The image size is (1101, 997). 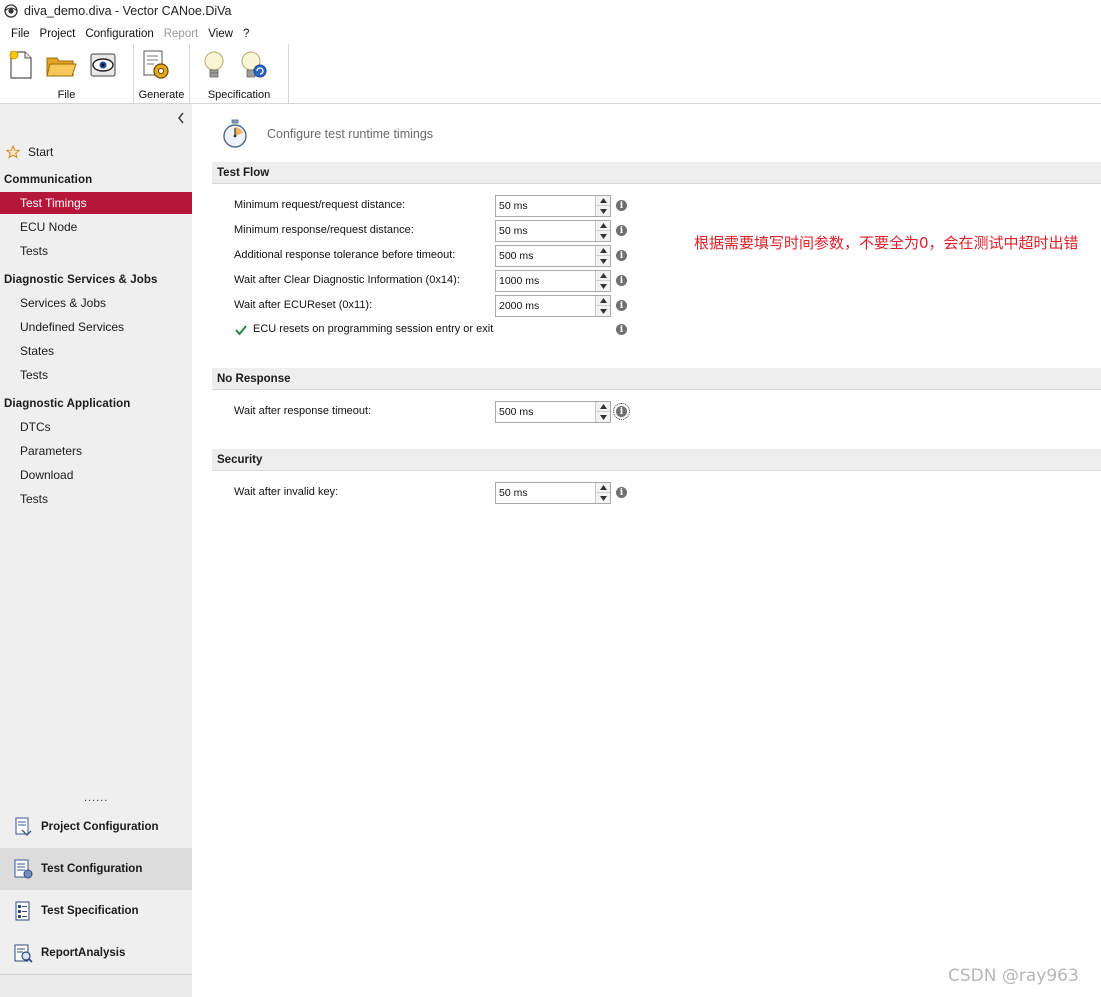 I want to click on wait-clear-dtc-input: 1000 ms, so click(x=553, y=281).